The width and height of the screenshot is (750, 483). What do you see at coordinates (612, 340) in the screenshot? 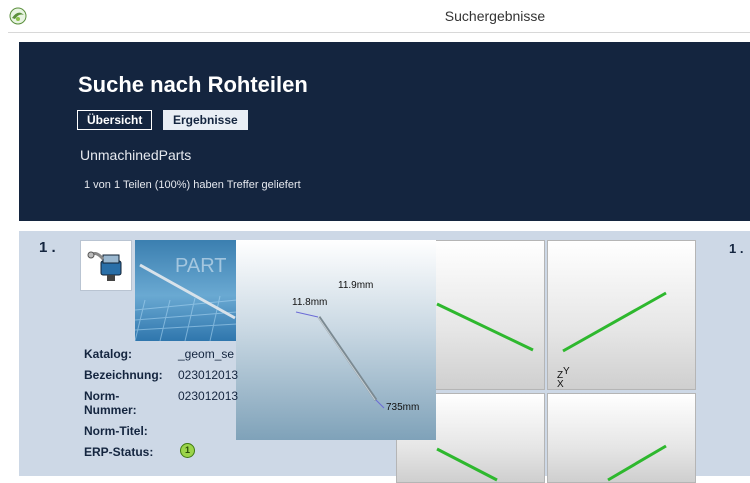
I see `part-view-side: Z Y X` at bounding box center [612, 340].